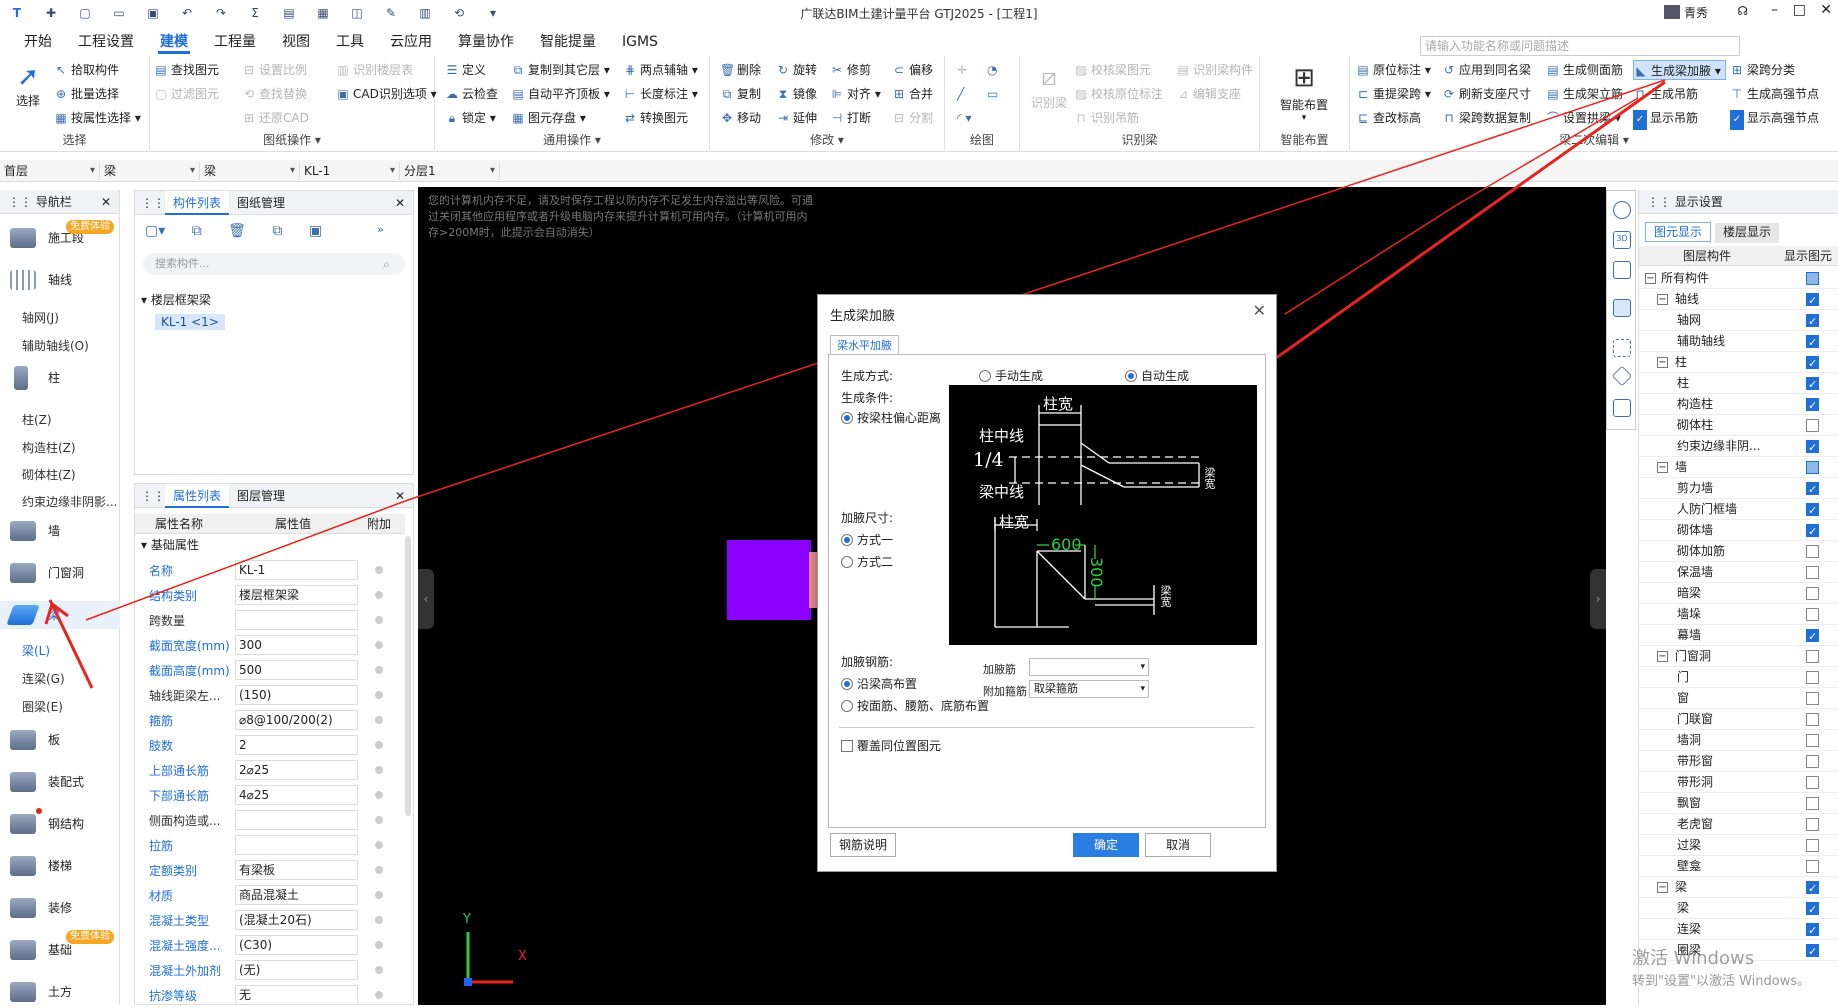  What do you see at coordinates (1774, 119) in the screenshot?
I see `show-high-strength-toggle: ✓ 显示高强节点` at bounding box center [1774, 119].